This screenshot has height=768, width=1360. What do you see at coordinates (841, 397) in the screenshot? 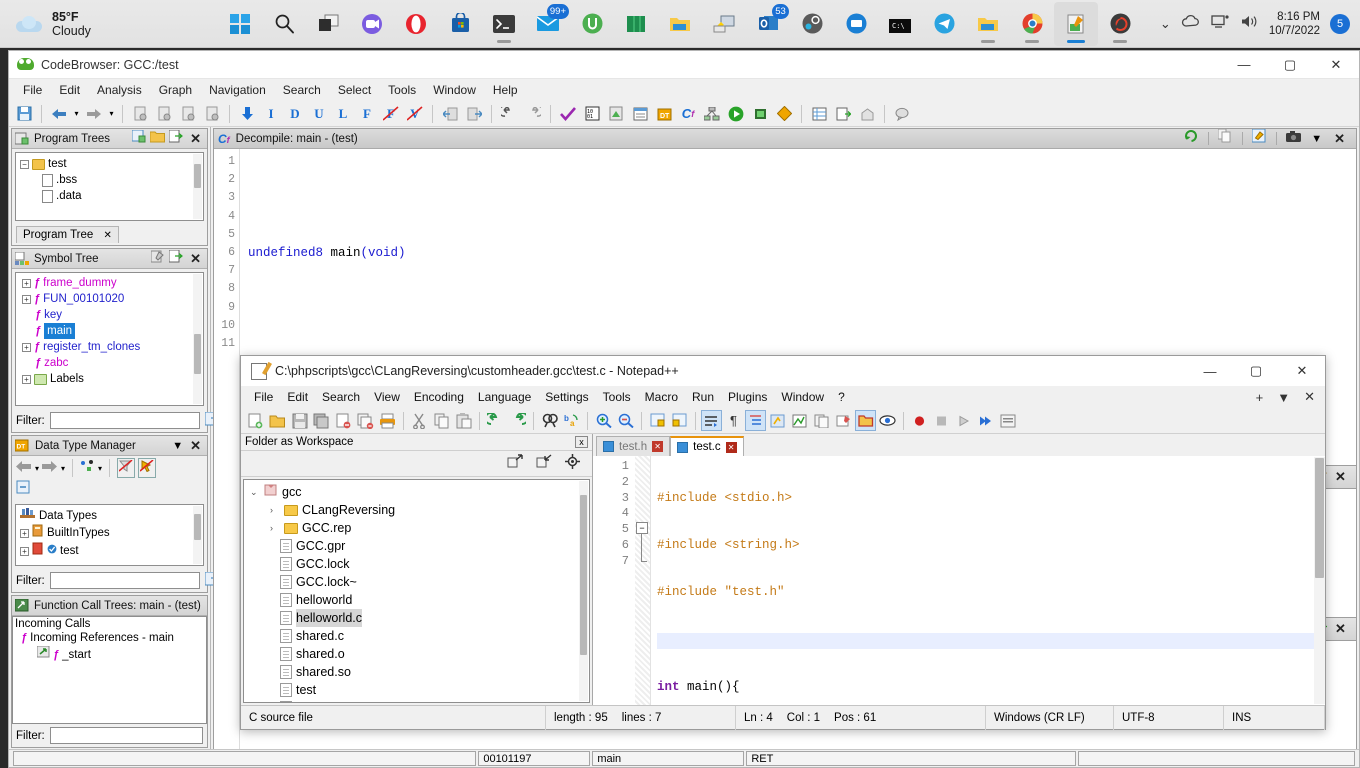
I see `menu-help: ?` at bounding box center [841, 397].